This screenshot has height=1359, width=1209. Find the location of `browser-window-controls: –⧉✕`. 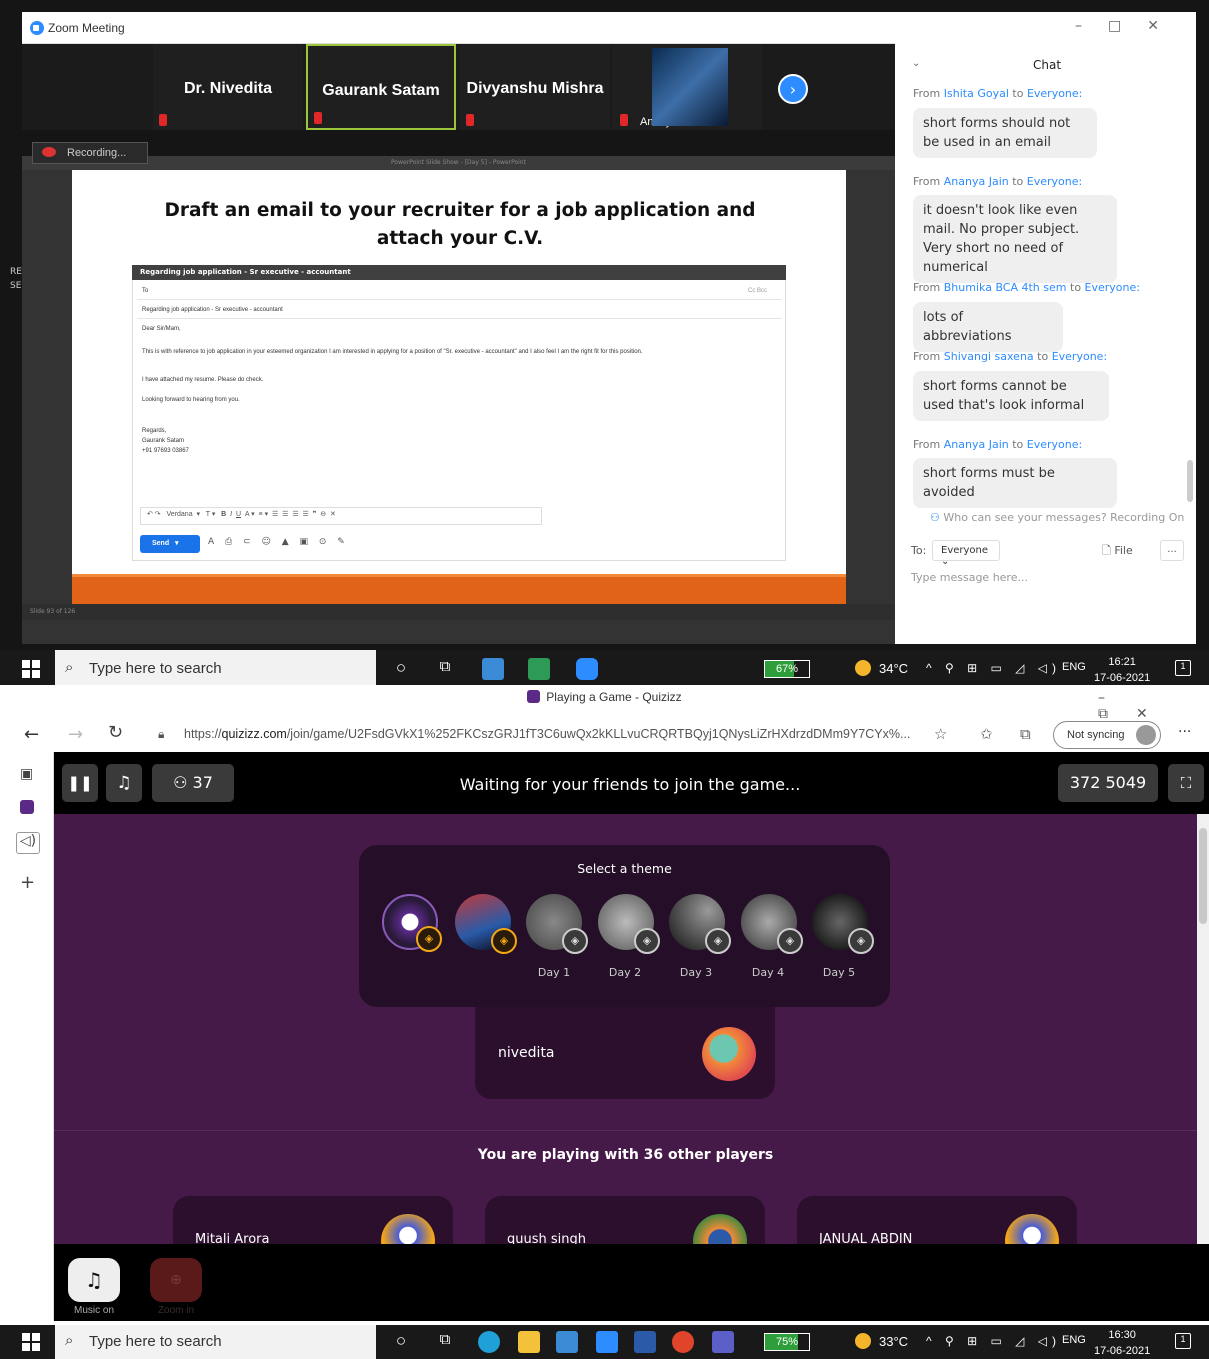

browser-window-controls: –⧉✕ is located at coordinates (1153, 706).